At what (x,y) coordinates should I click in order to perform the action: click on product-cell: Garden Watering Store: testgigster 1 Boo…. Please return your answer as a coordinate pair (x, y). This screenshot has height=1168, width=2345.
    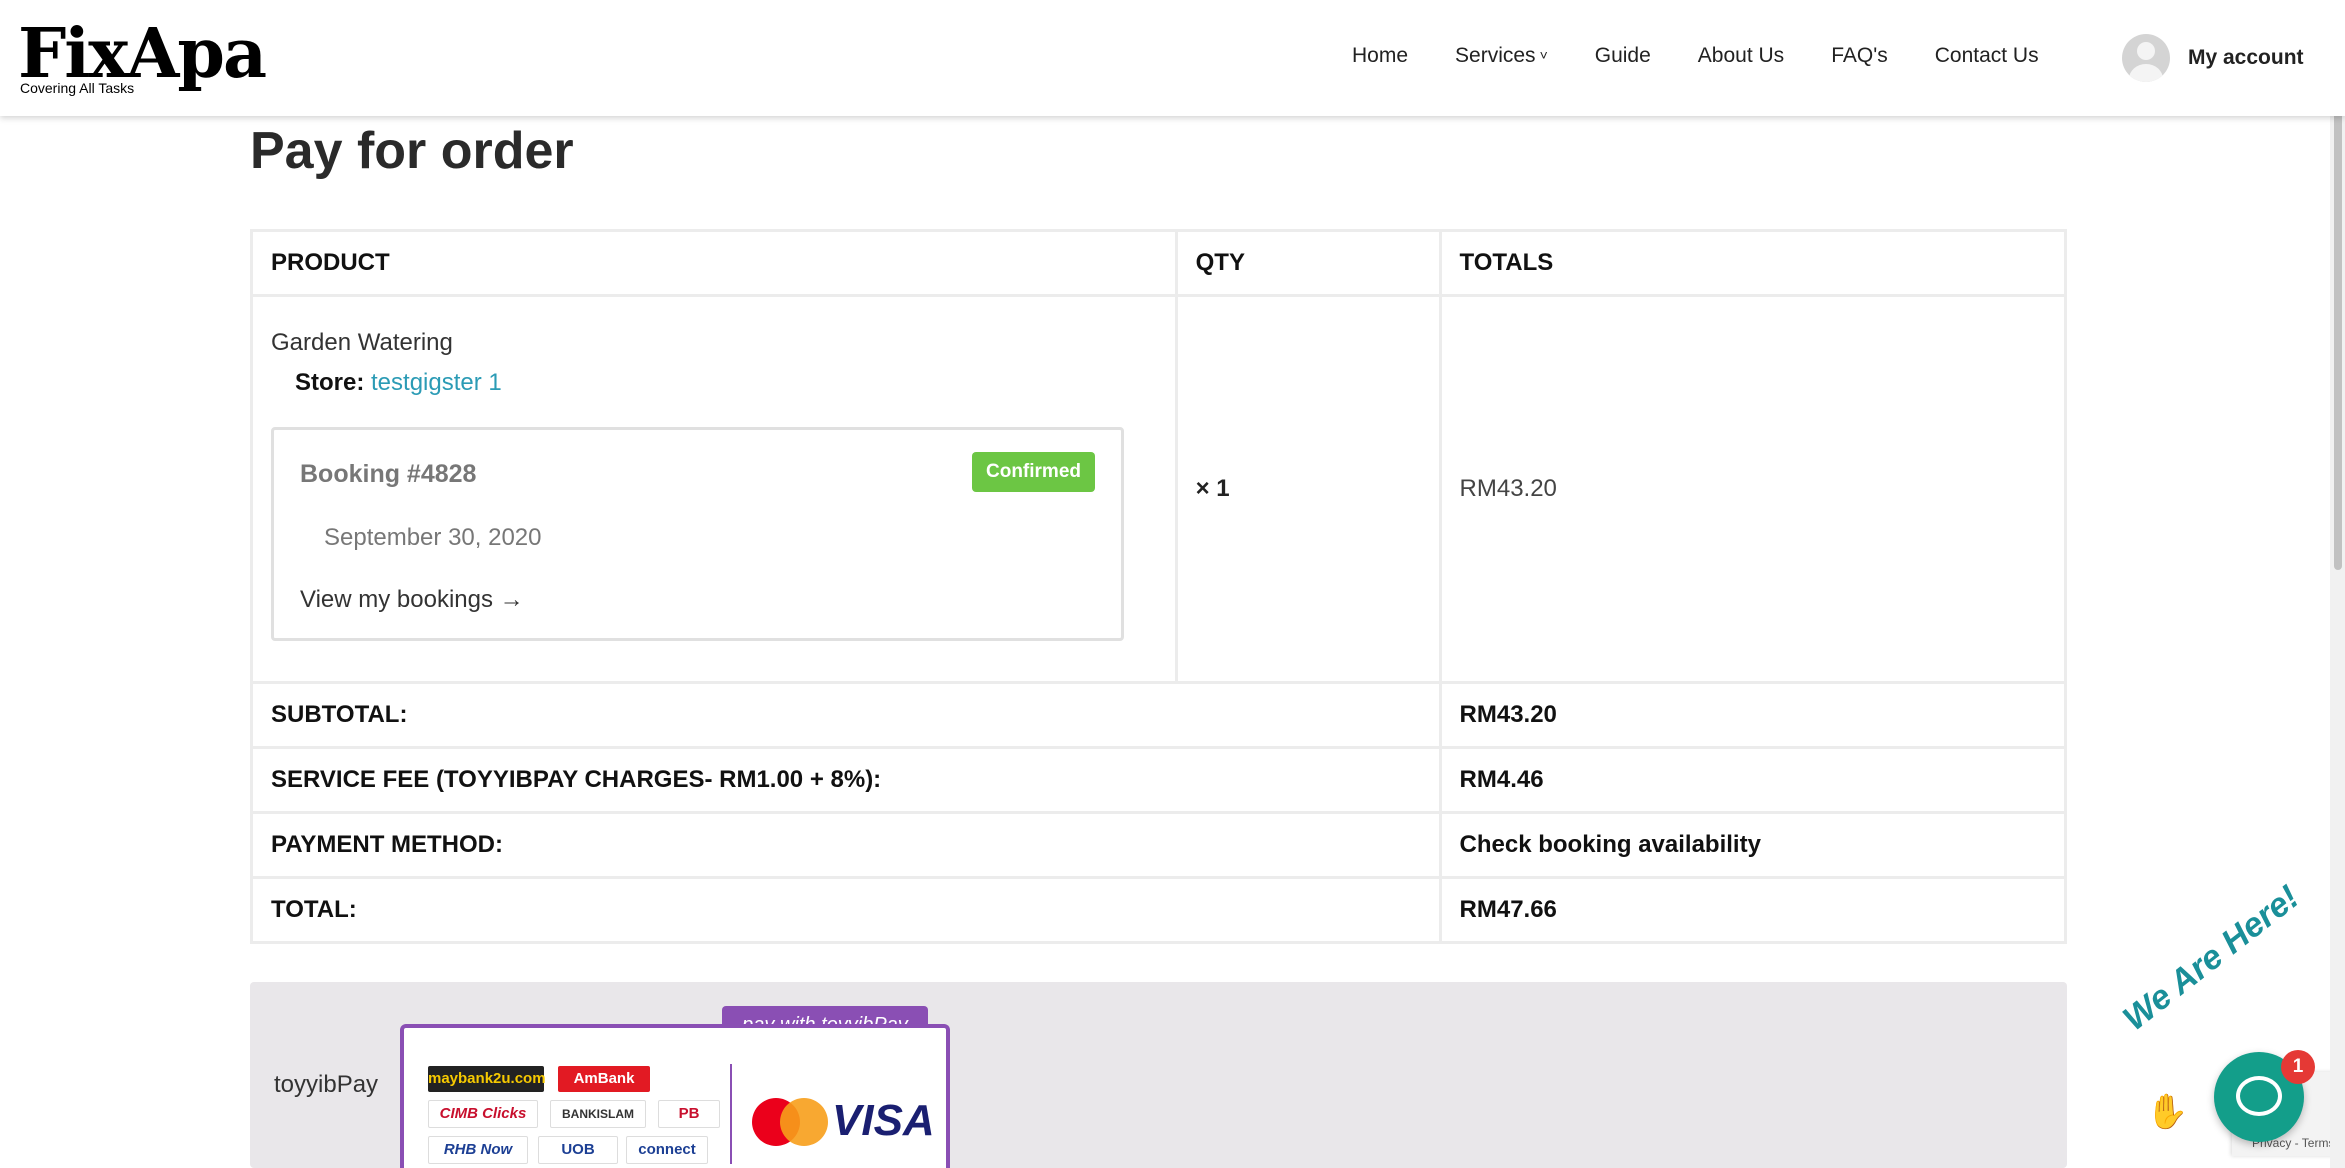
    Looking at the image, I should click on (714, 489).